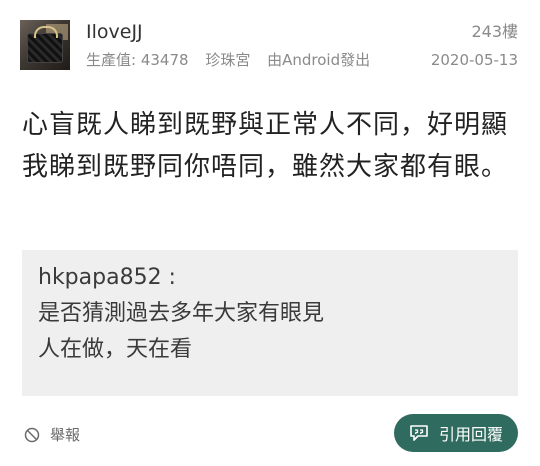  What do you see at coordinates (137, 60) in the screenshot?
I see `production-value: 生產值: 43478` at bounding box center [137, 60].